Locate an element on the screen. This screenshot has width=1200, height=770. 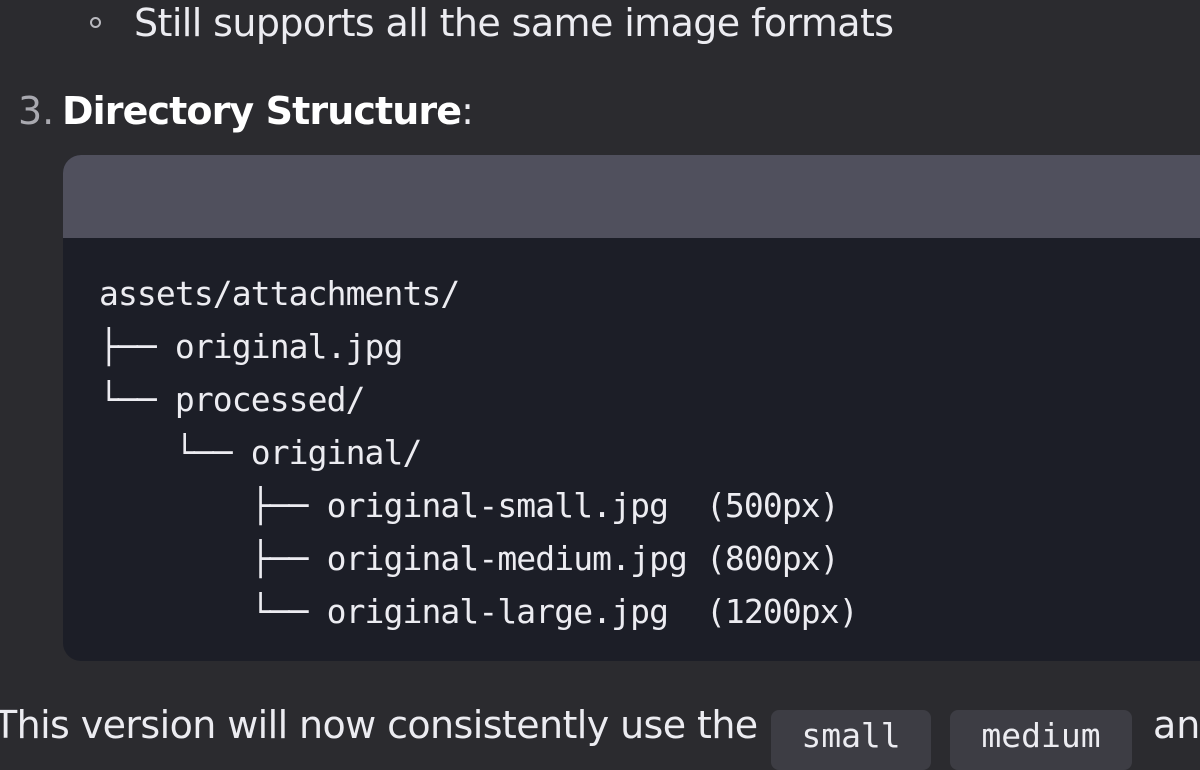
hollow-bullet-icon is located at coordinates (95, 22).